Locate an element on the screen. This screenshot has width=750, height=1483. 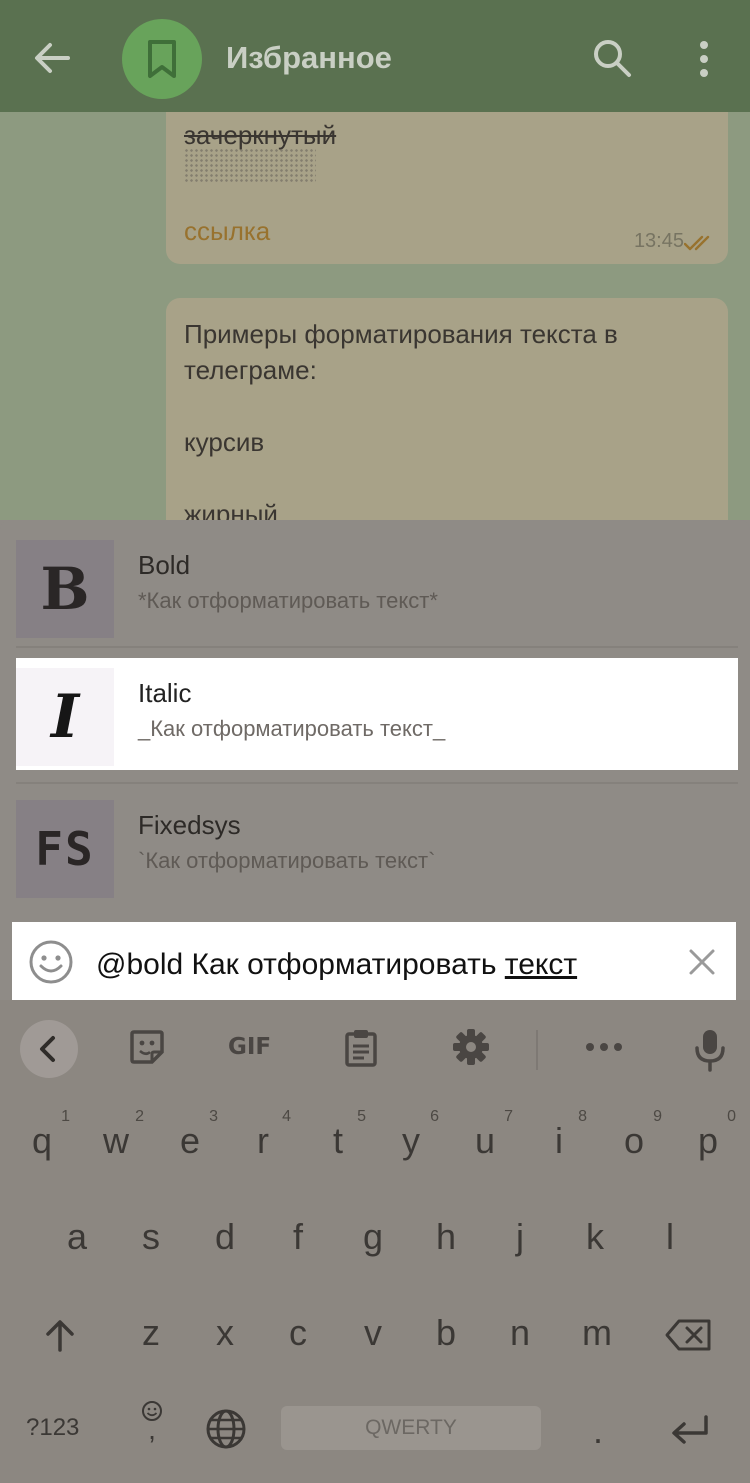
key-f: f is located at coordinates (298, 1237).